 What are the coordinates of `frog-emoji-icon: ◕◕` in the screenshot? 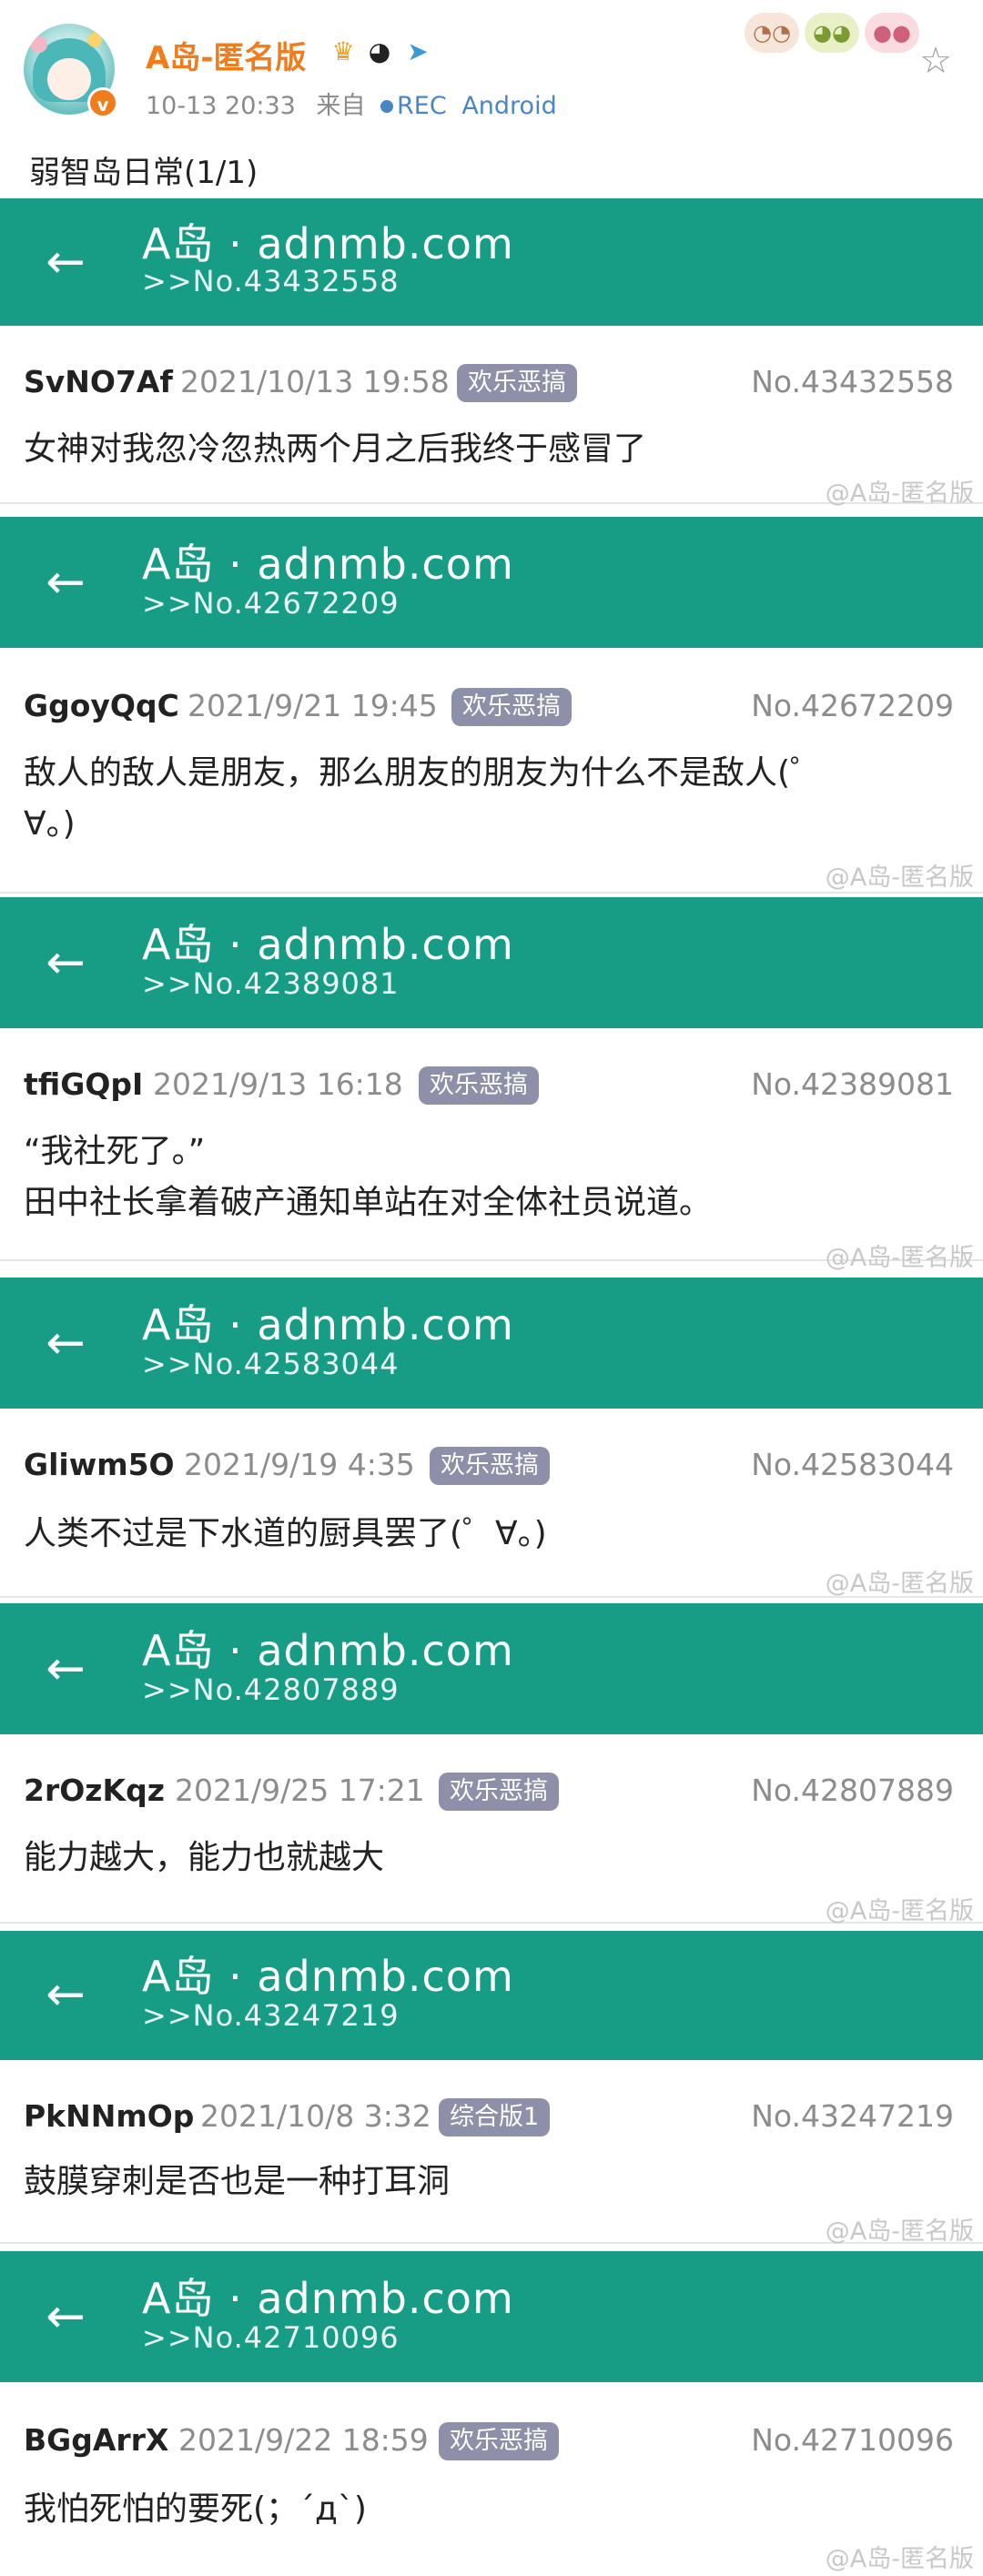 It's located at (832, 33).